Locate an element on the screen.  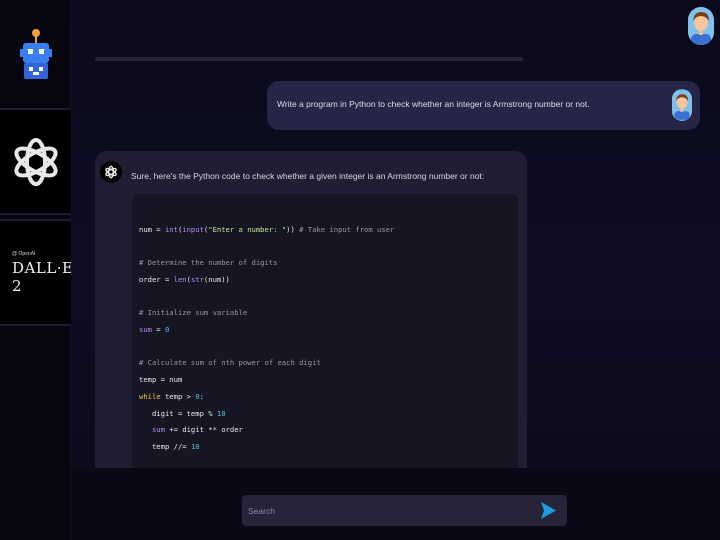
sidebar: @ OpenAI DALL·E 2 is located at coordinates (37, 270).